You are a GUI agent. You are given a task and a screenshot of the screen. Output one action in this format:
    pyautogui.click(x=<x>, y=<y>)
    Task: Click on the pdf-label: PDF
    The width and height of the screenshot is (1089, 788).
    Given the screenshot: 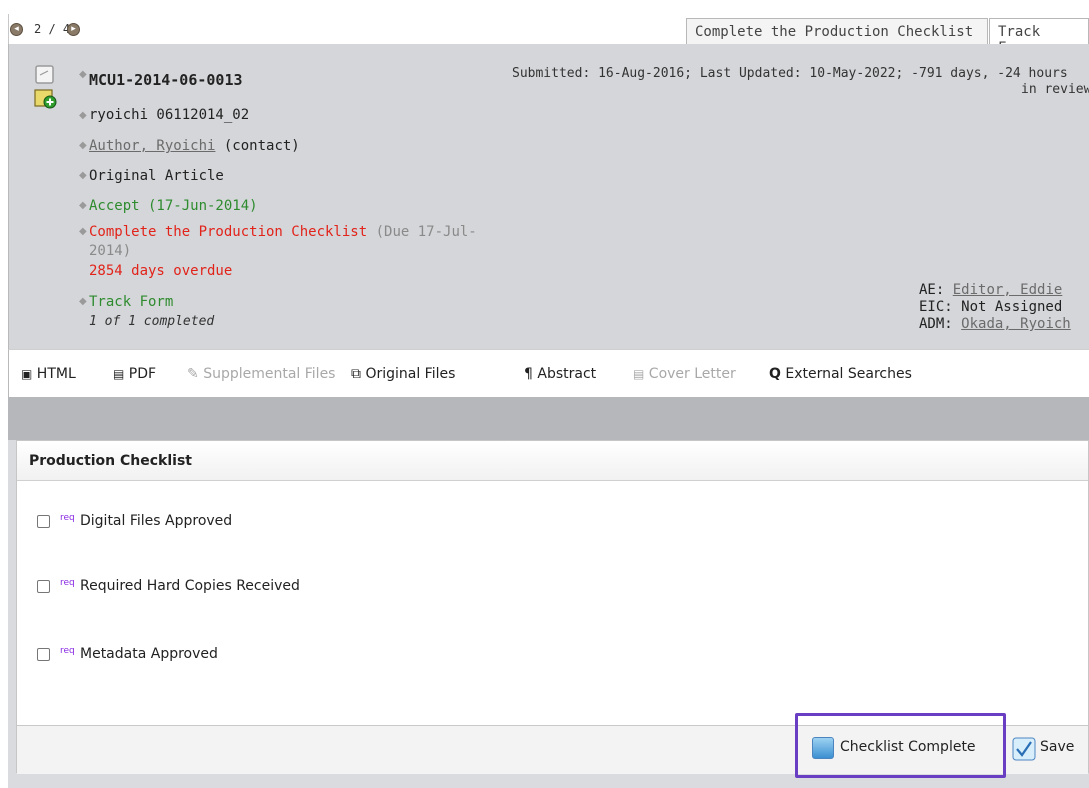 What is the action you would take?
    pyautogui.click(x=142, y=374)
    